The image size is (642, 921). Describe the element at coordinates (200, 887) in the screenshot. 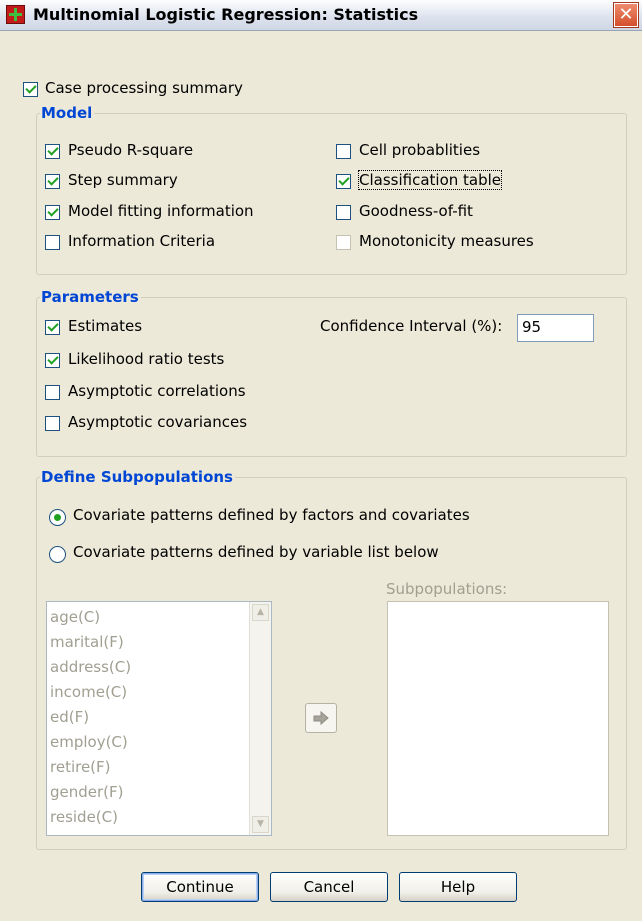

I see `continue-button: Continue` at that location.